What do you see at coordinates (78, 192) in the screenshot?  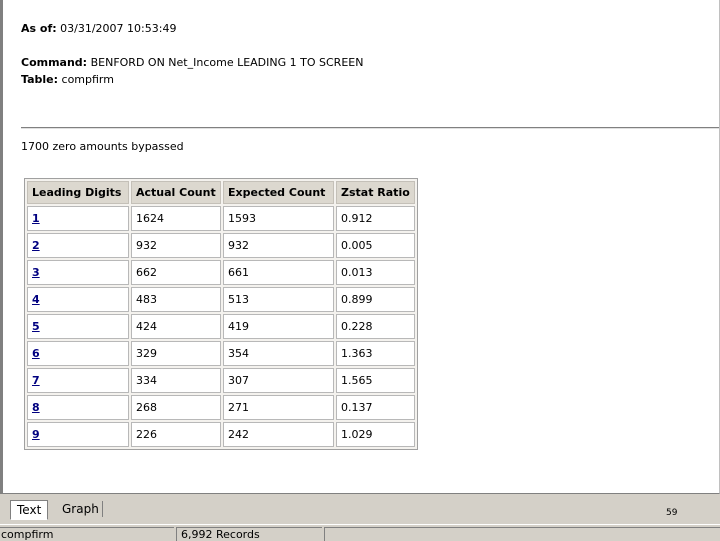 I see `column-header-leading-digits: Leading Digits` at bounding box center [78, 192].